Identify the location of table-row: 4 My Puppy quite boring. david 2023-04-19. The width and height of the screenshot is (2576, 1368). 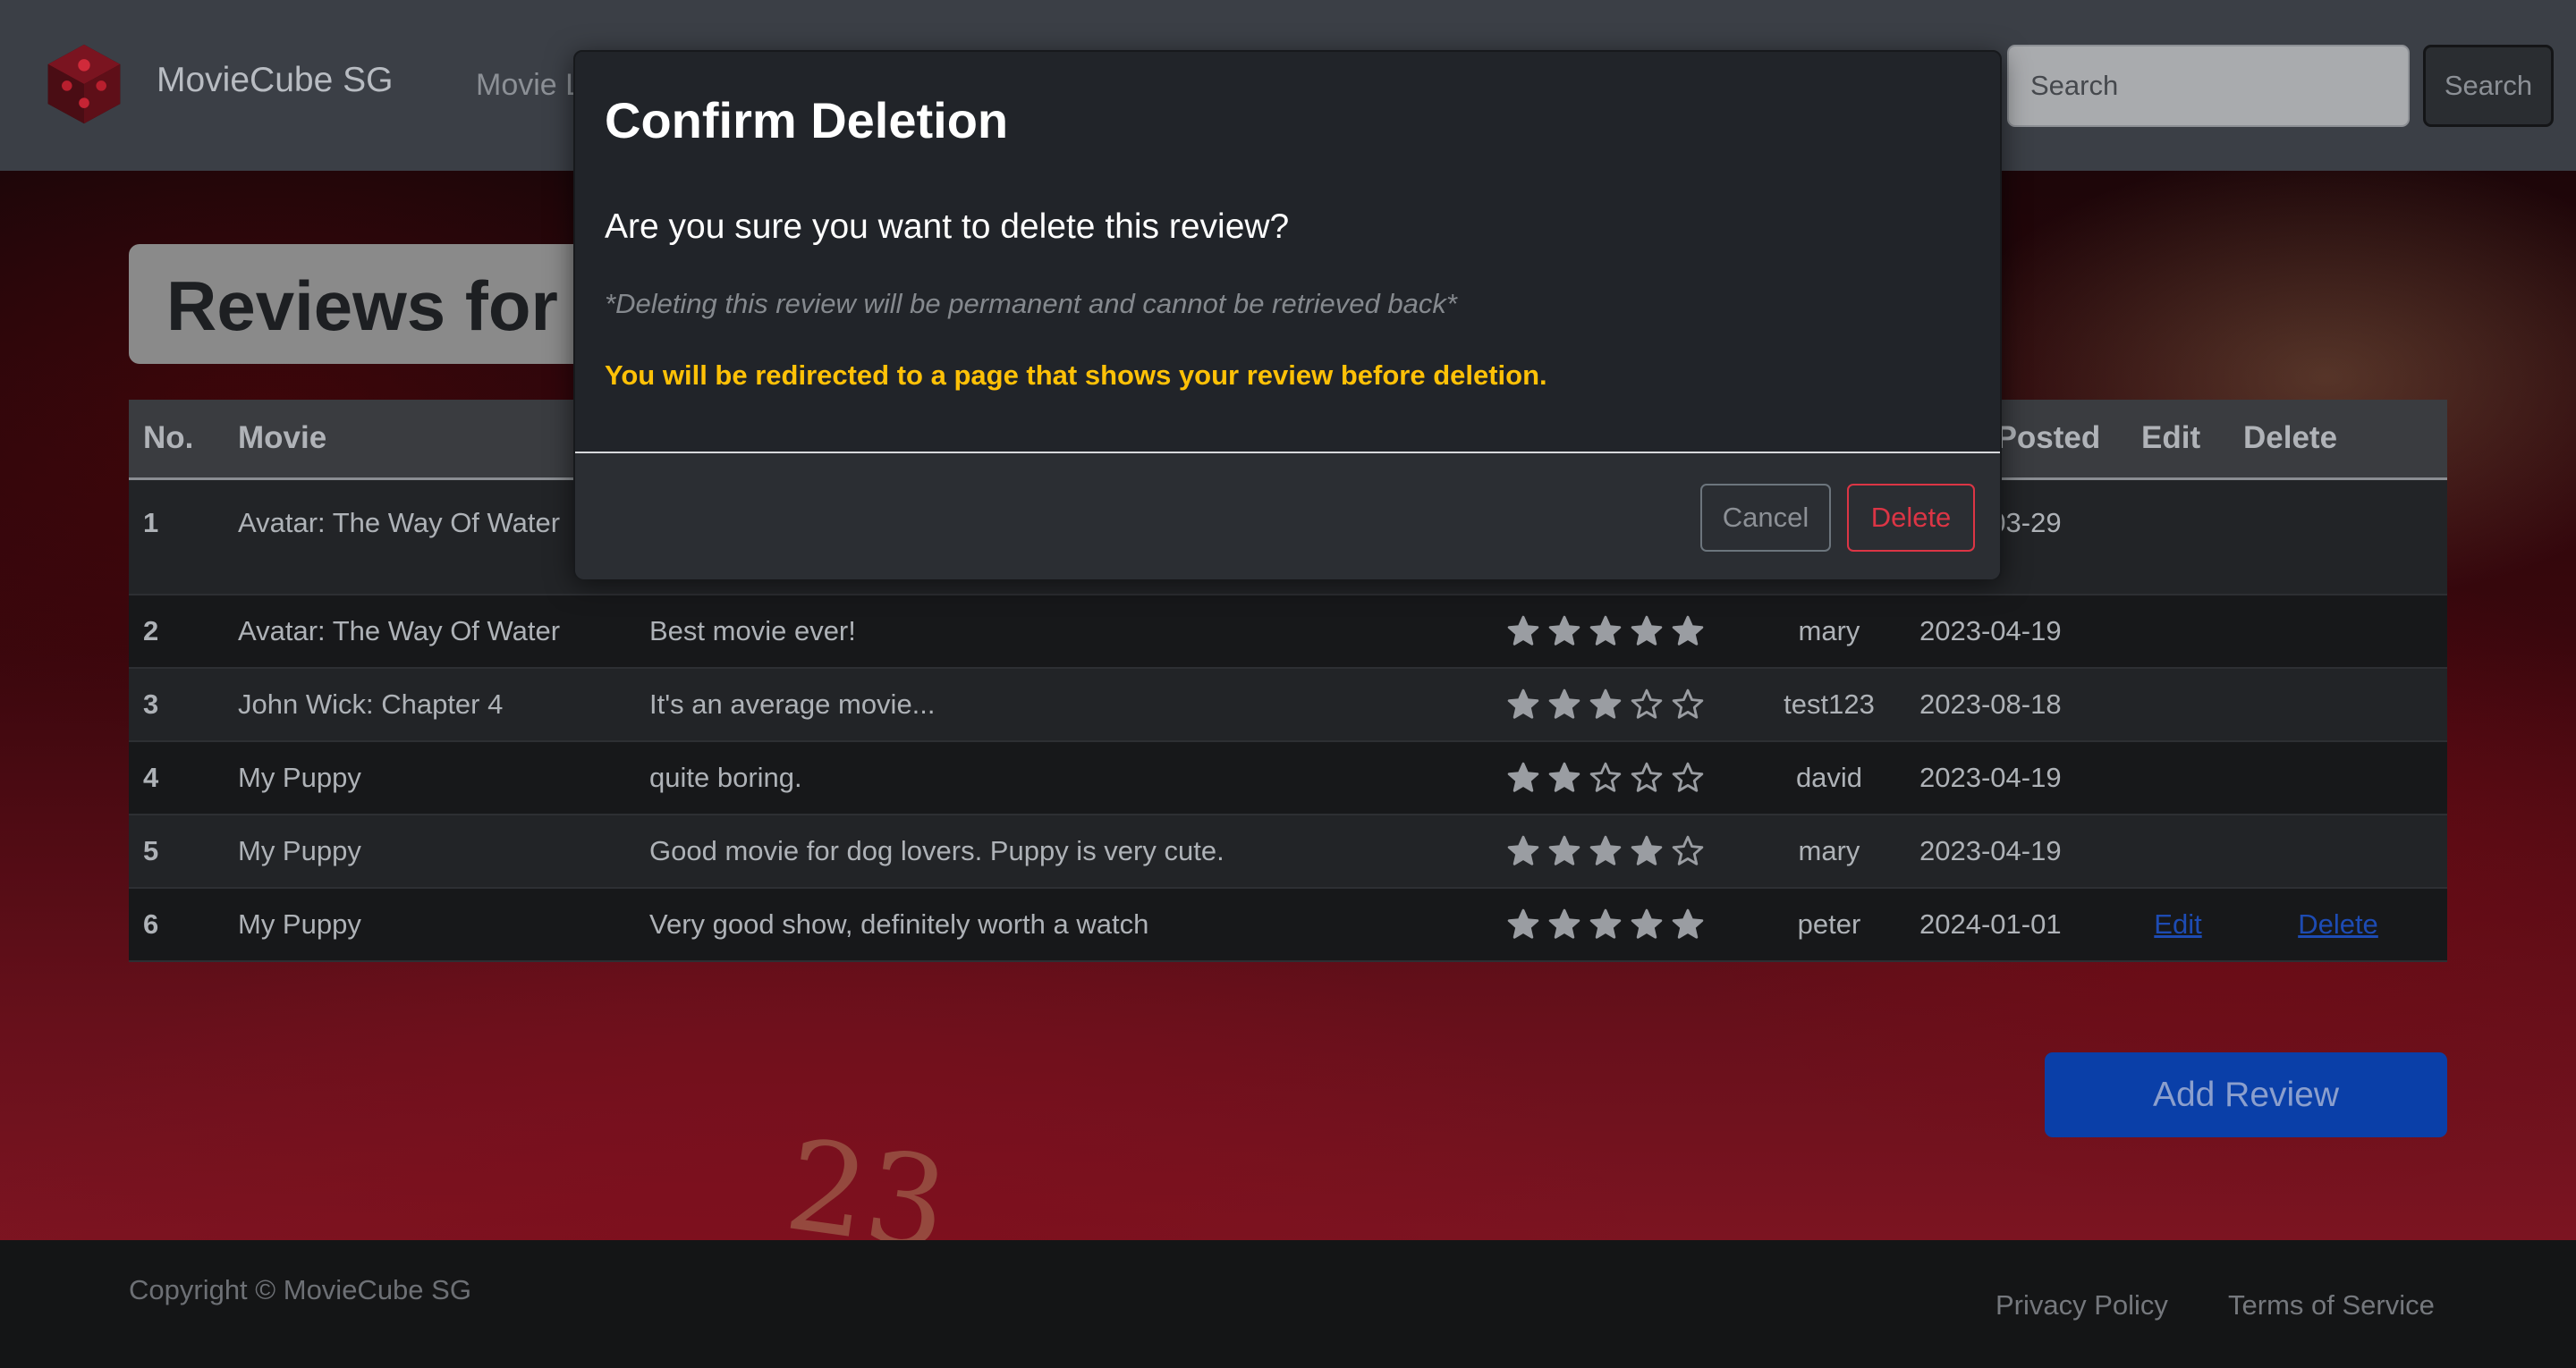
(1288, 778).